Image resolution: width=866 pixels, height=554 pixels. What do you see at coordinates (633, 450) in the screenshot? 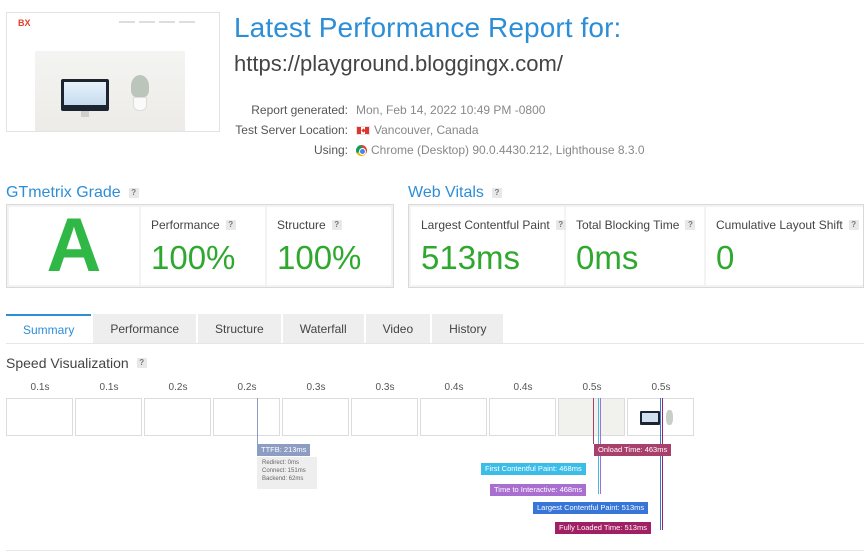
I see `onload-marker: Onload Time: 463ms` at bounding box center [633, 450].